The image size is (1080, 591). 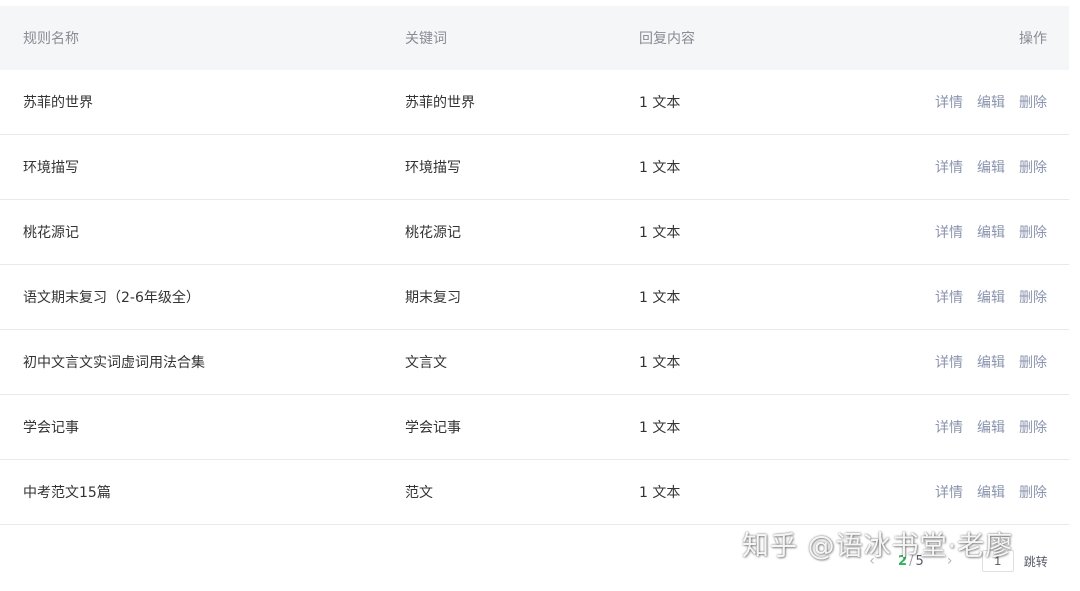 I want to click on page-jump-input, so click(x=997, y=561).